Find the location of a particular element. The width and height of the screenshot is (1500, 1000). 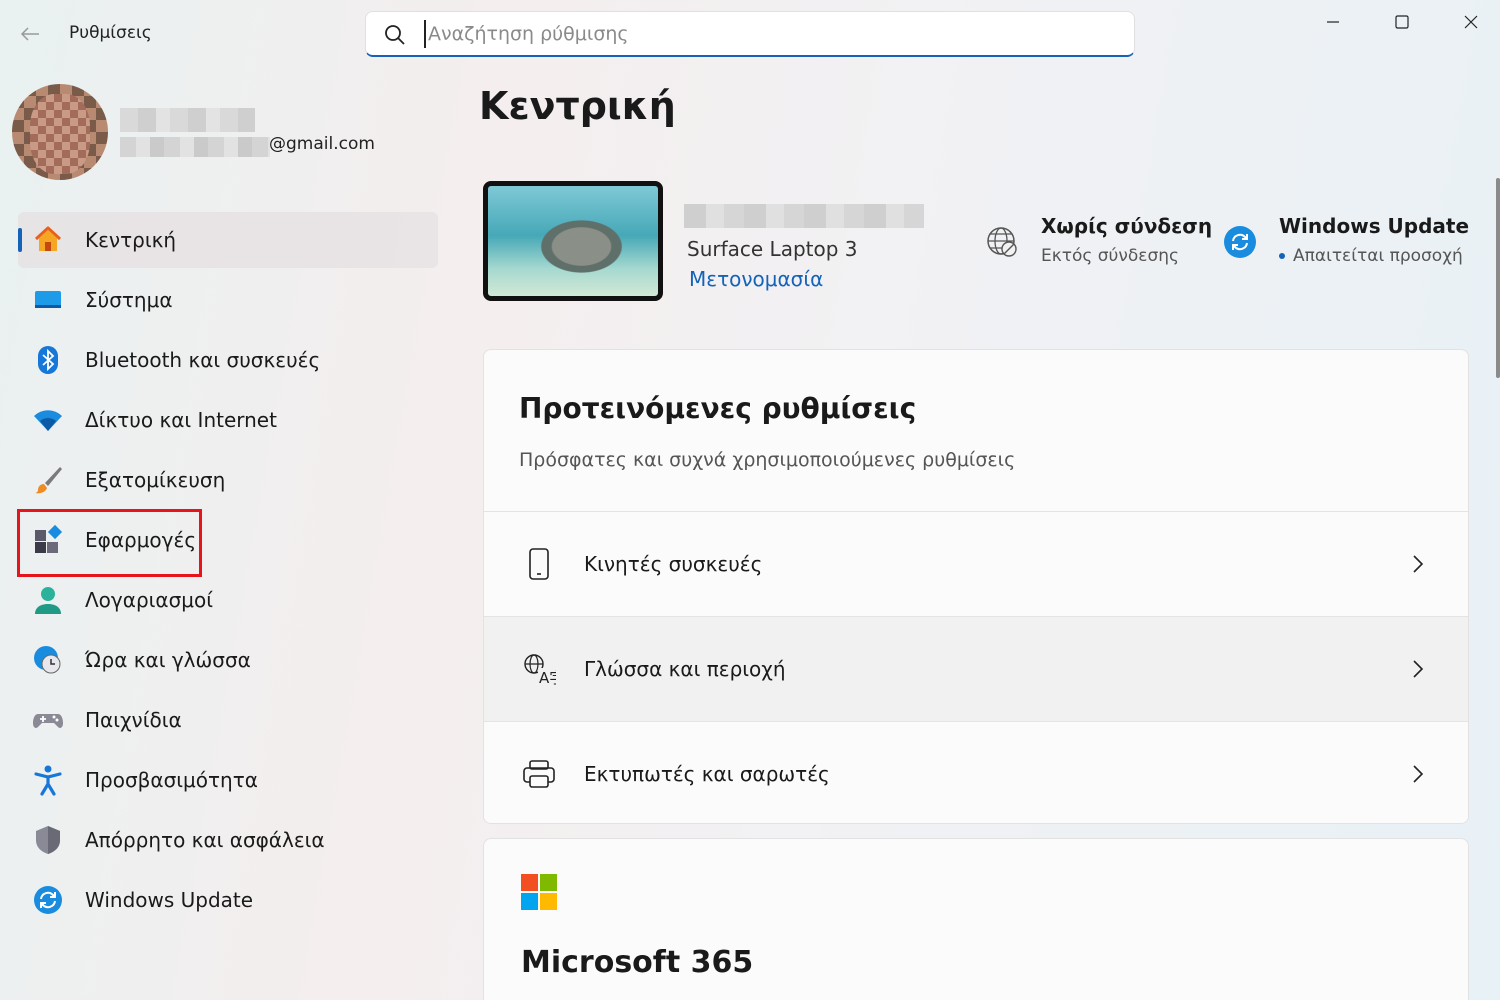

recommended-item-label: Γλώσσα και περιοχή is located at coordinates (685, 669).